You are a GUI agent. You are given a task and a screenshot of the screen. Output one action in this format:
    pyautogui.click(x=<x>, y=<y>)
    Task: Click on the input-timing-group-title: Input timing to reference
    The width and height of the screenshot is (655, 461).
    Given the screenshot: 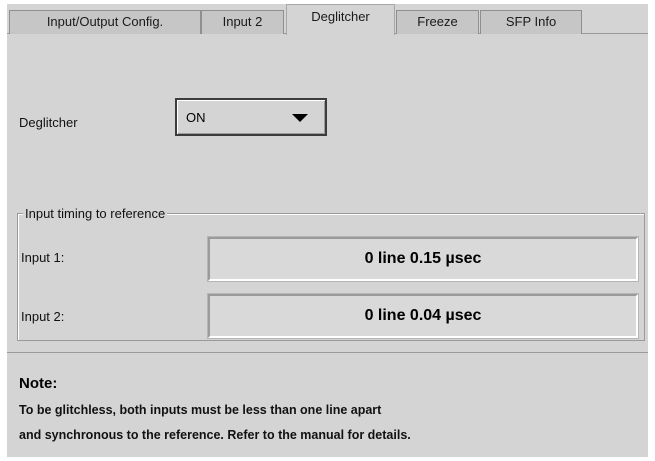 What is the action you would take?
    pyautogui.click(x=95, y=213)
    